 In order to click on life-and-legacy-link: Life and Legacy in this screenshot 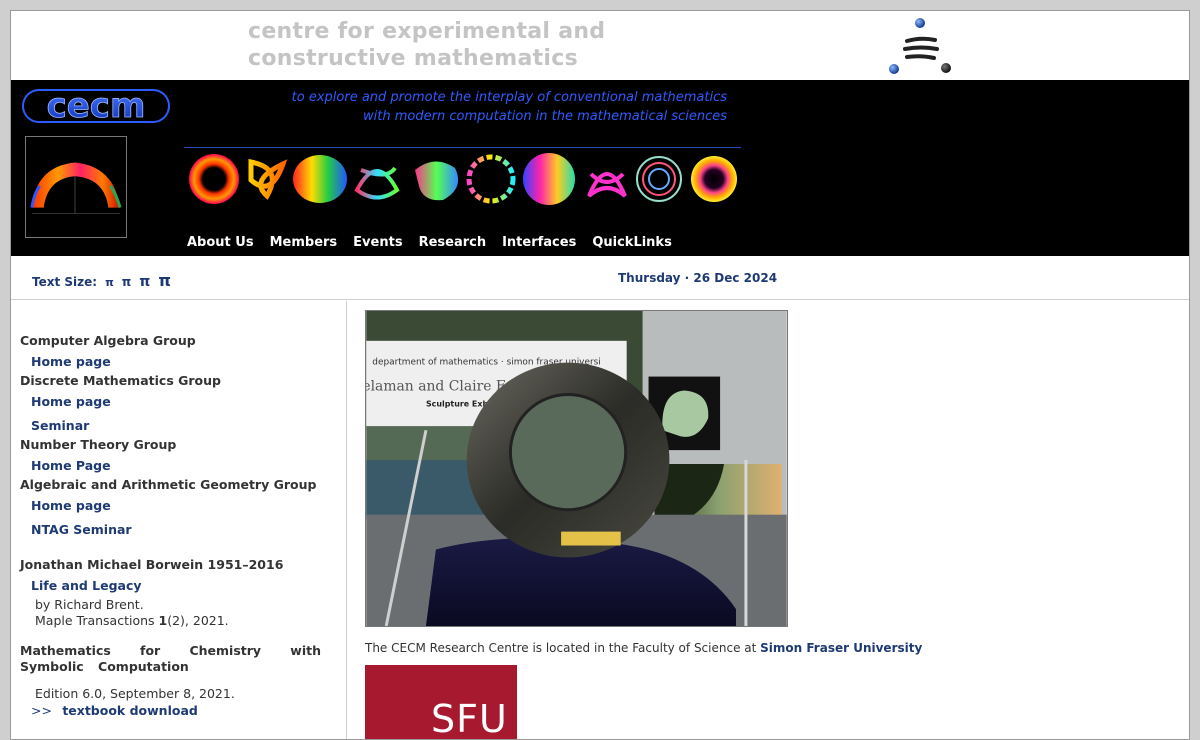, I will do `click(86, 585)`.